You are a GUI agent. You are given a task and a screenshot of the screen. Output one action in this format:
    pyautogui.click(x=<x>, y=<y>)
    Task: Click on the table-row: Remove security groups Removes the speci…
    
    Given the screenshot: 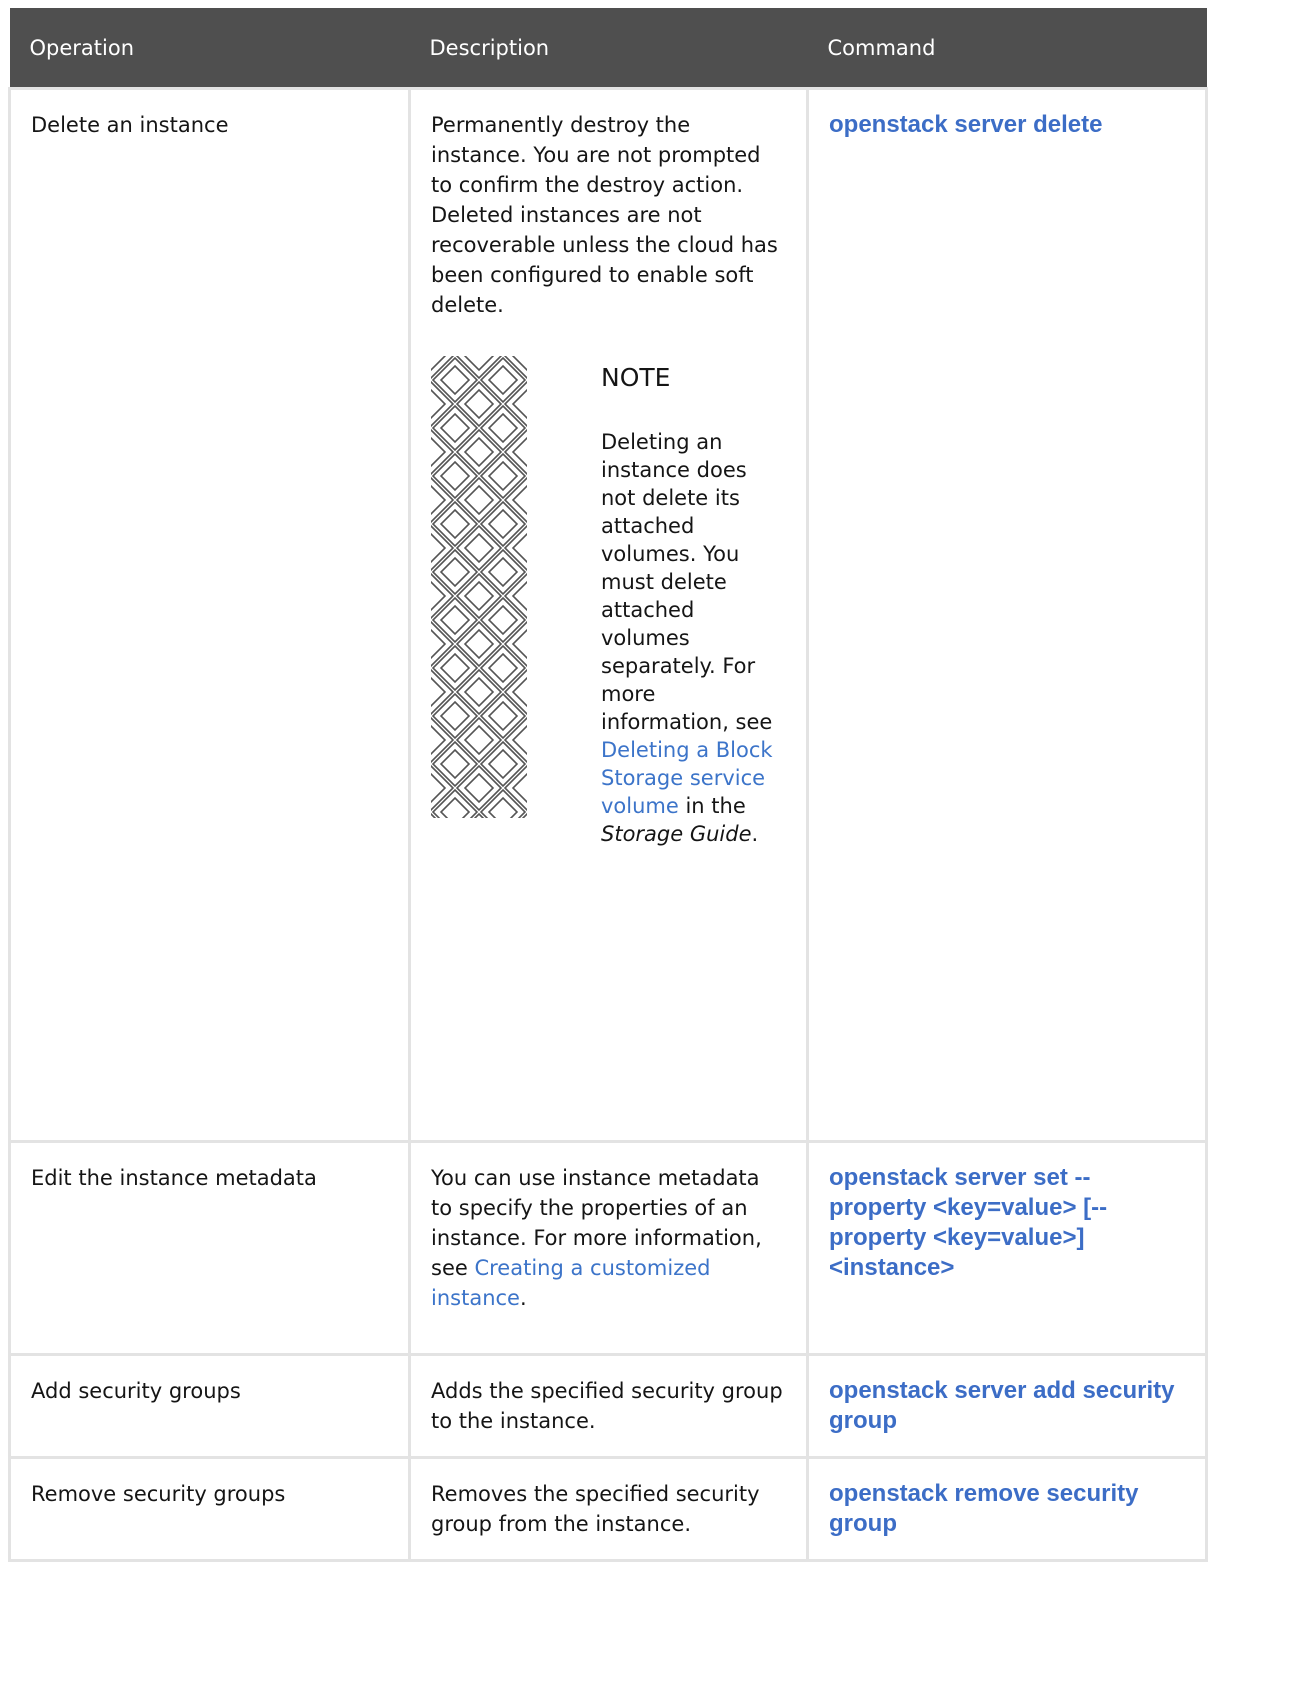 What is the action you would take?
    pyautogui.click(x=608, y=1509)
    